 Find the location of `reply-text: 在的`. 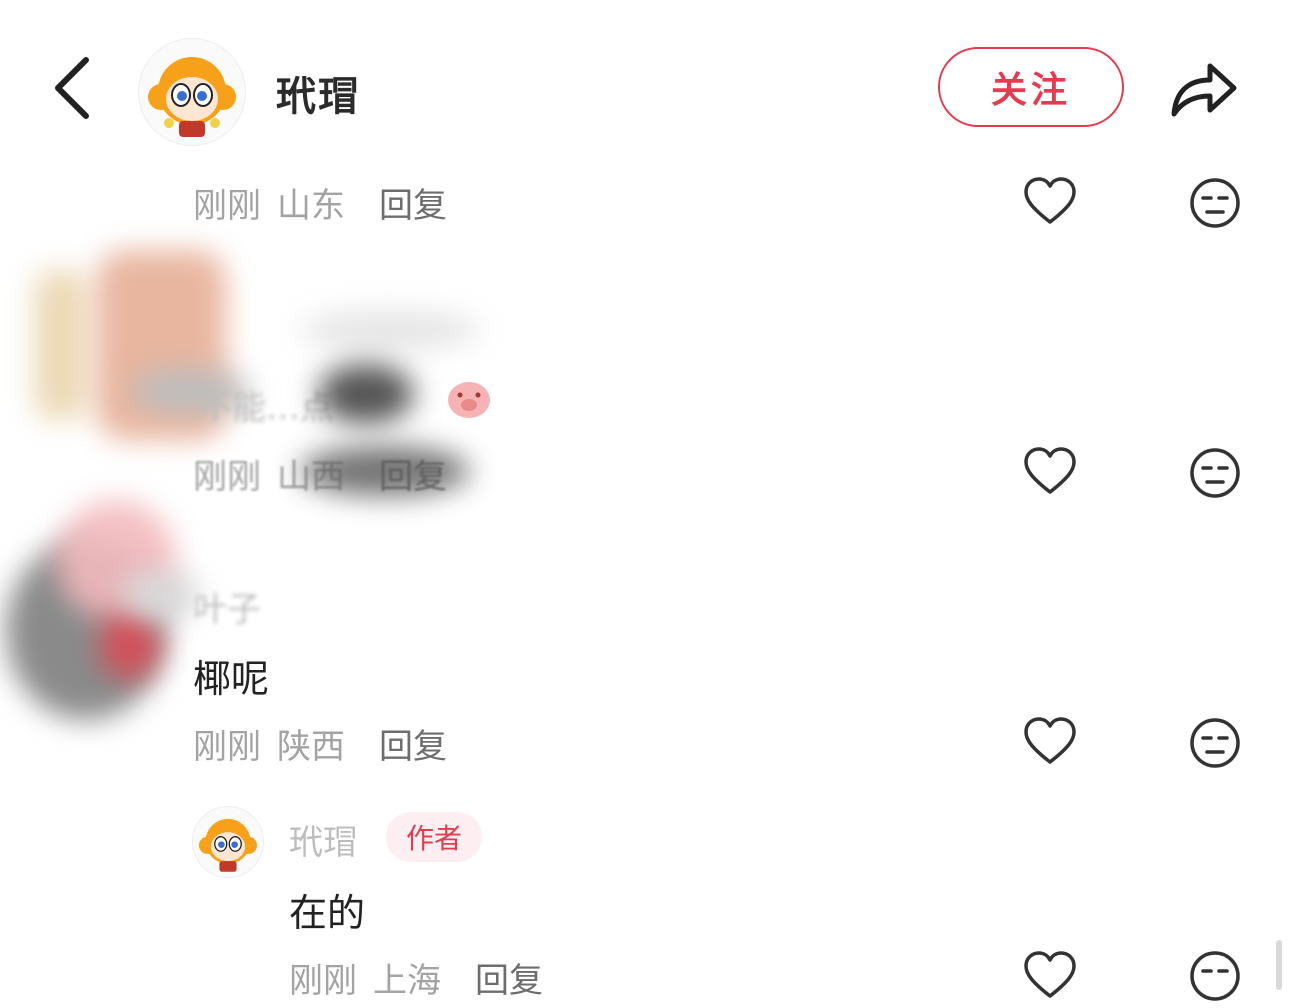

reply-text: 在的 is located at coordinates (327, 913).